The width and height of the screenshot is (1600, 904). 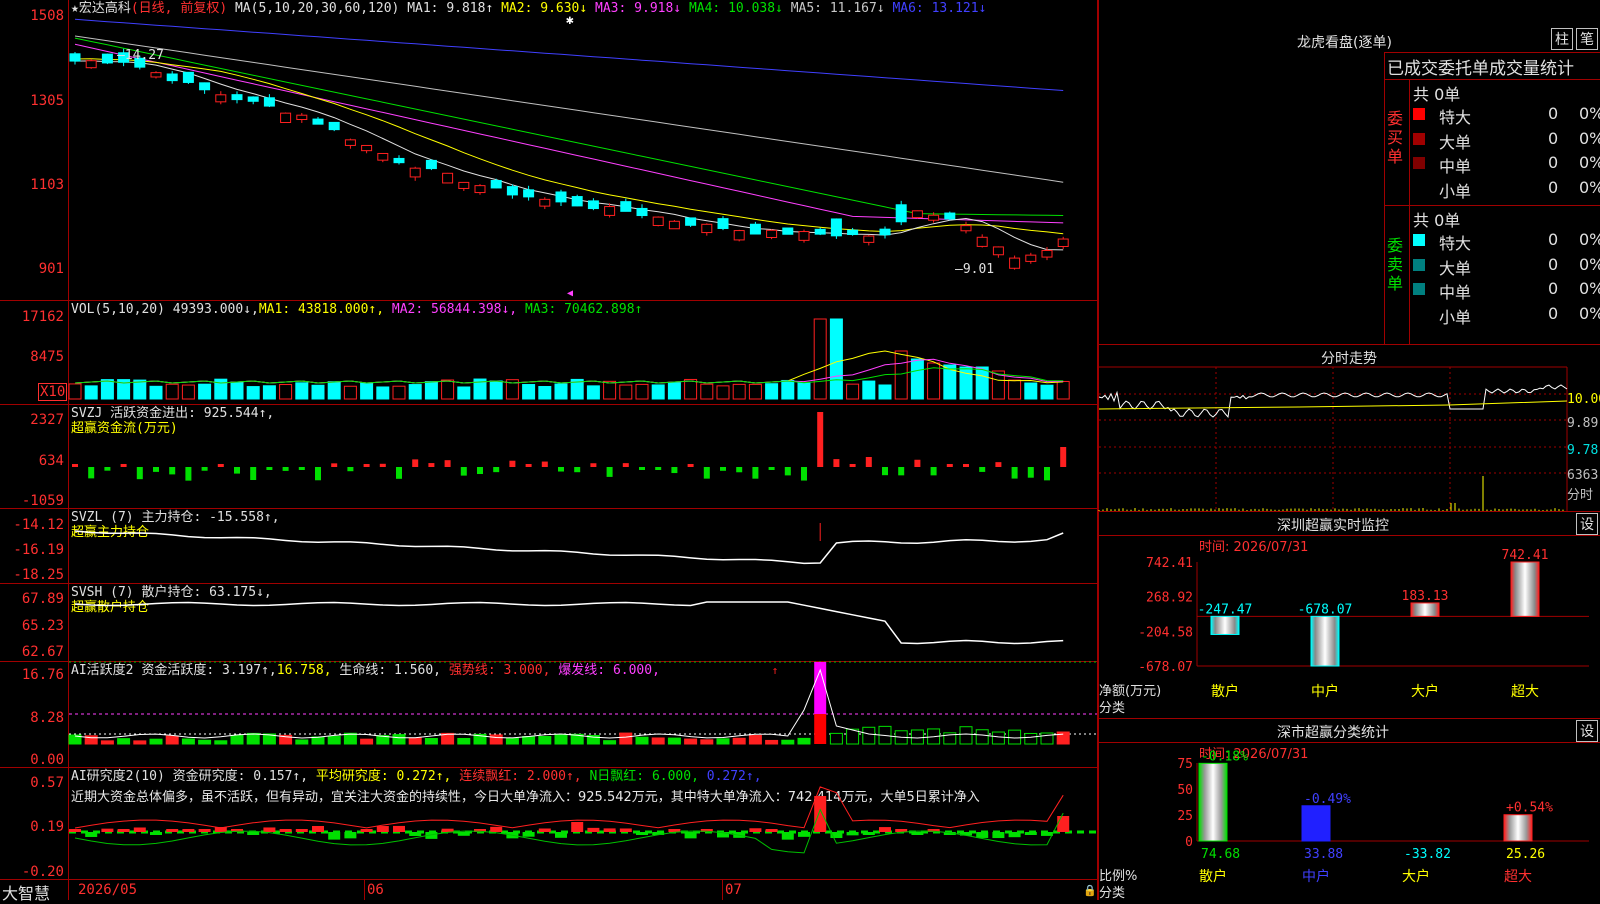 I want to click on sscf-change-label: +0.54%, so click(x=1529, y=808).